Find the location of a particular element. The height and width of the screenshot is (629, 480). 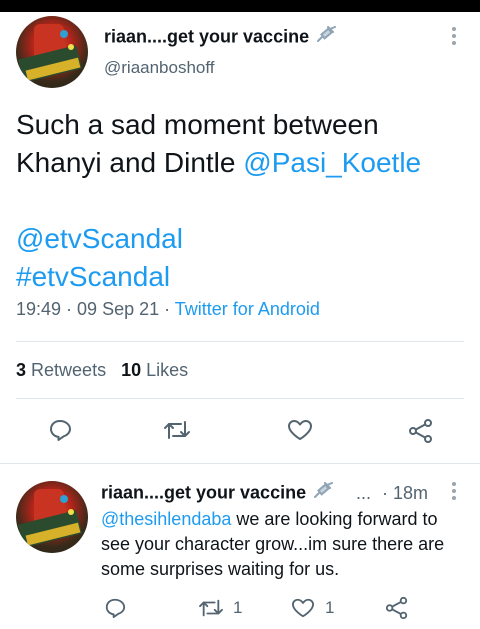

likes-count: 10 is located at coordinates (131, 370).